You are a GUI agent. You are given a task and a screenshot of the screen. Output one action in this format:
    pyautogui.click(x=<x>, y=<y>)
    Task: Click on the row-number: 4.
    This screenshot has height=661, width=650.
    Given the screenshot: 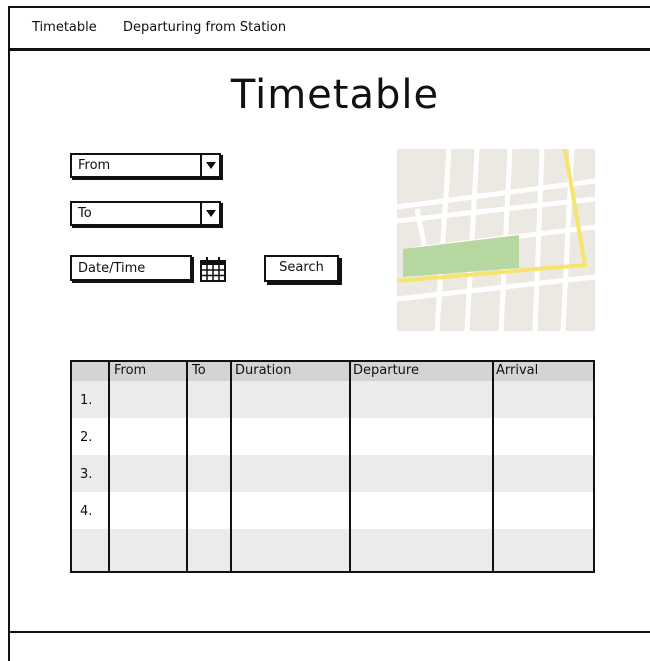 What is the action you would take?
    pyautogui.click(x=86, y=511)
    